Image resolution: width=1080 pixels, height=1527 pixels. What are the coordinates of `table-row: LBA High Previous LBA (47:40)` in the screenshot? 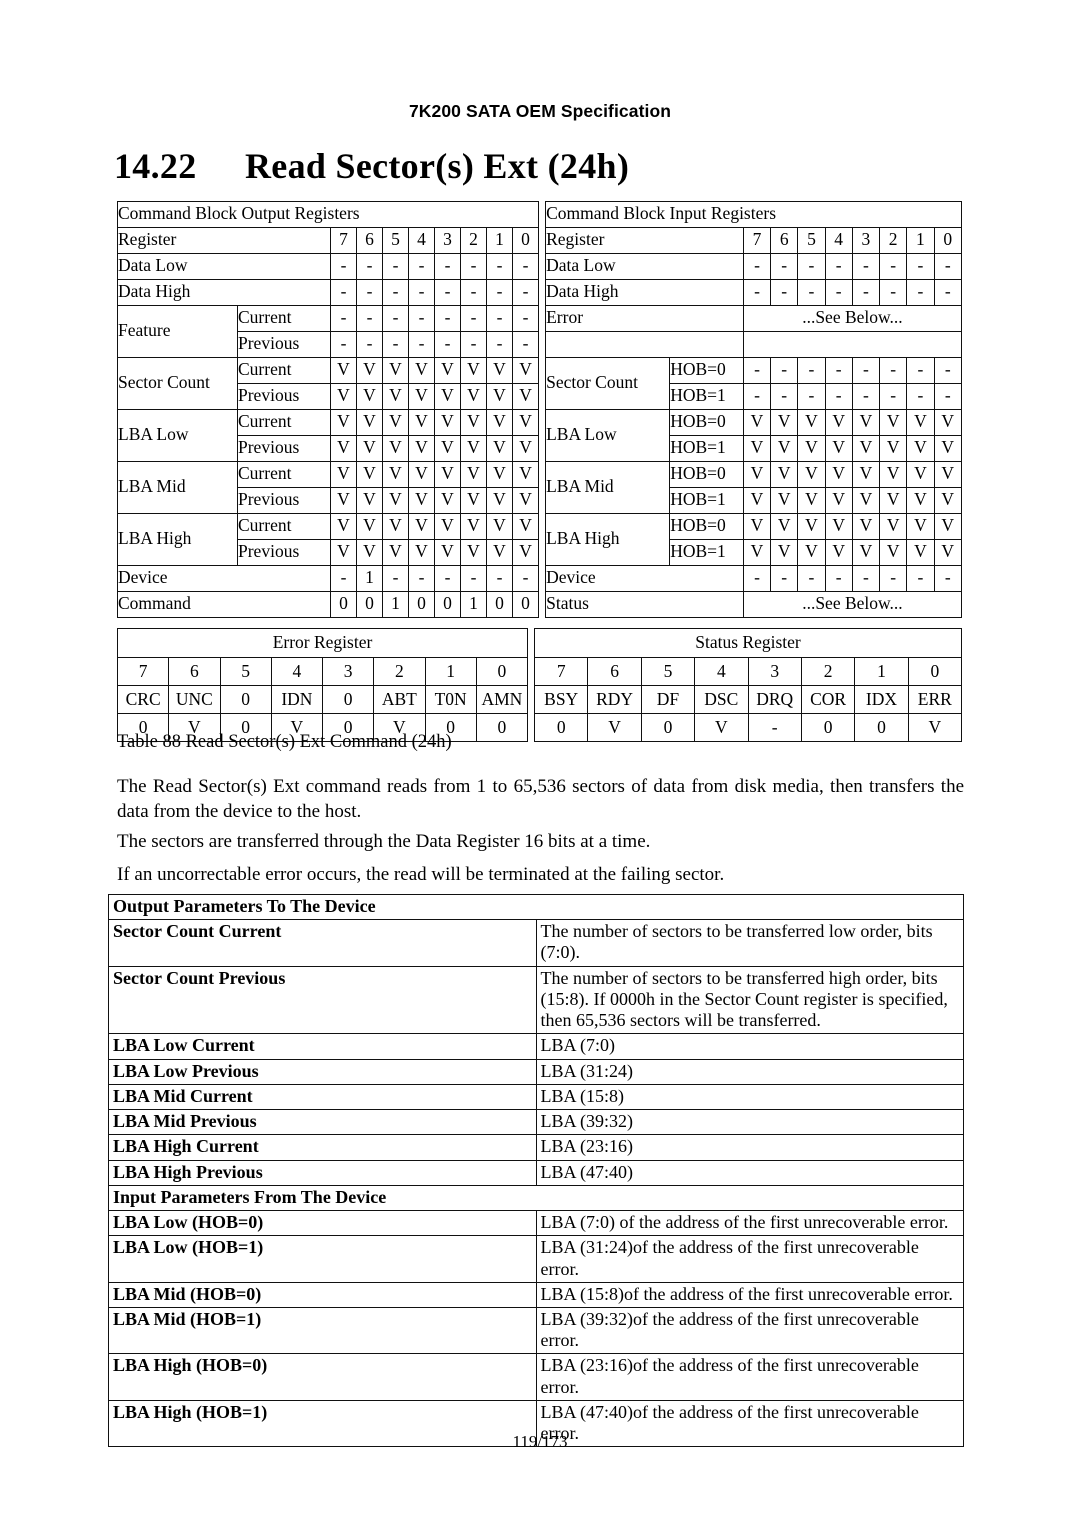 It's located at (536, 1172).